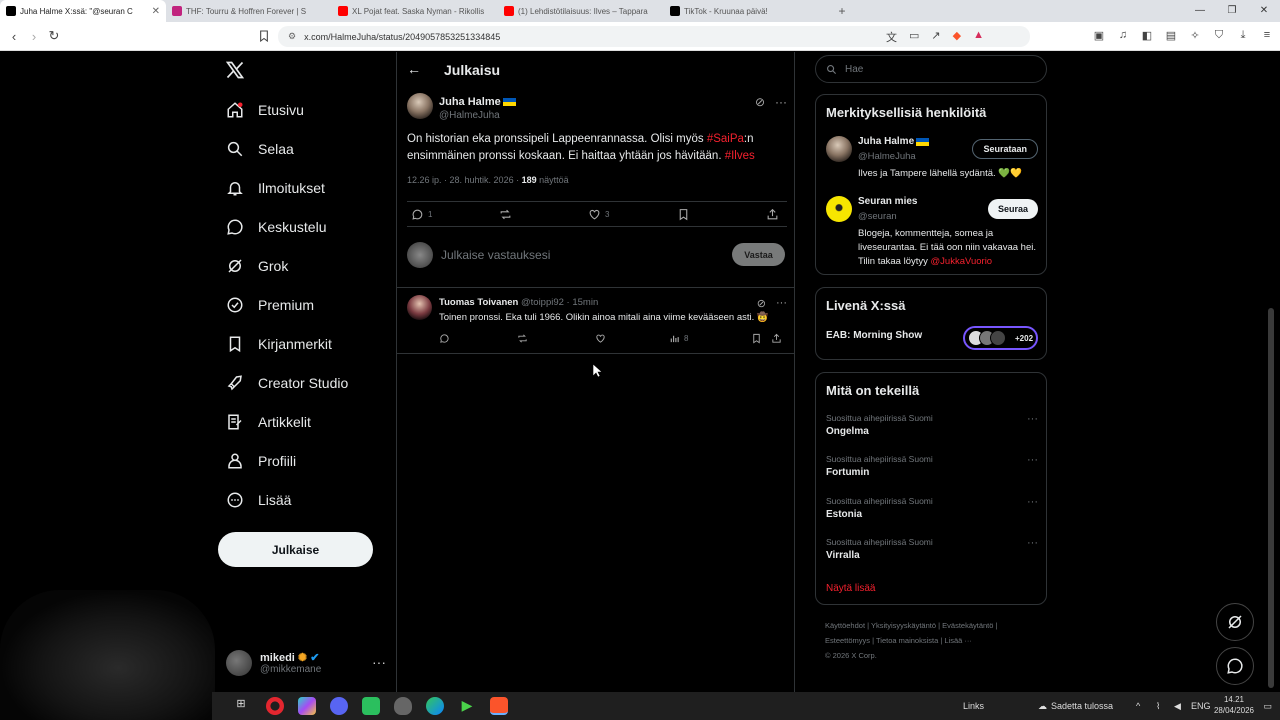  I want to click on volume-icon: ◀, so click(1177, 706).